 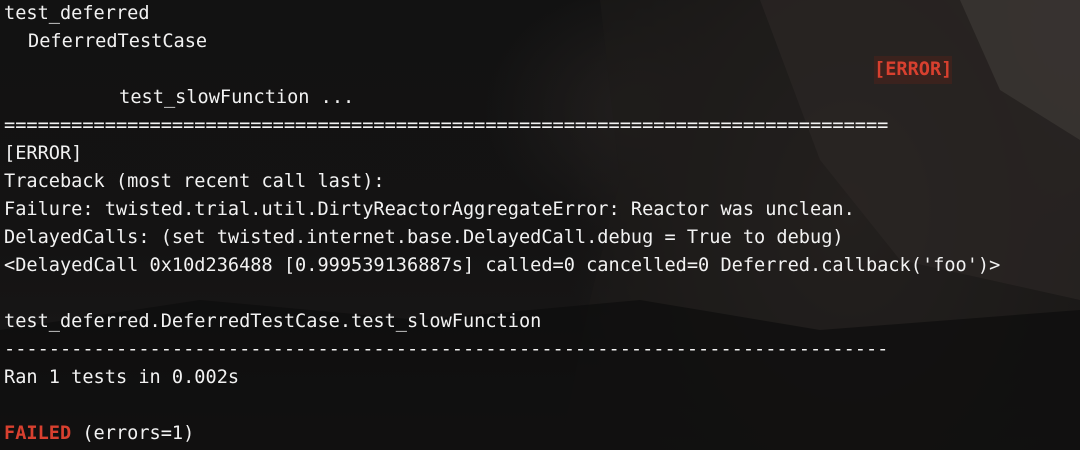 What do you see at coordinates (194, 181) in the screenshot?
I see `traceback-line: Traceback (most recent call last):` at bounding box center [194, 181].